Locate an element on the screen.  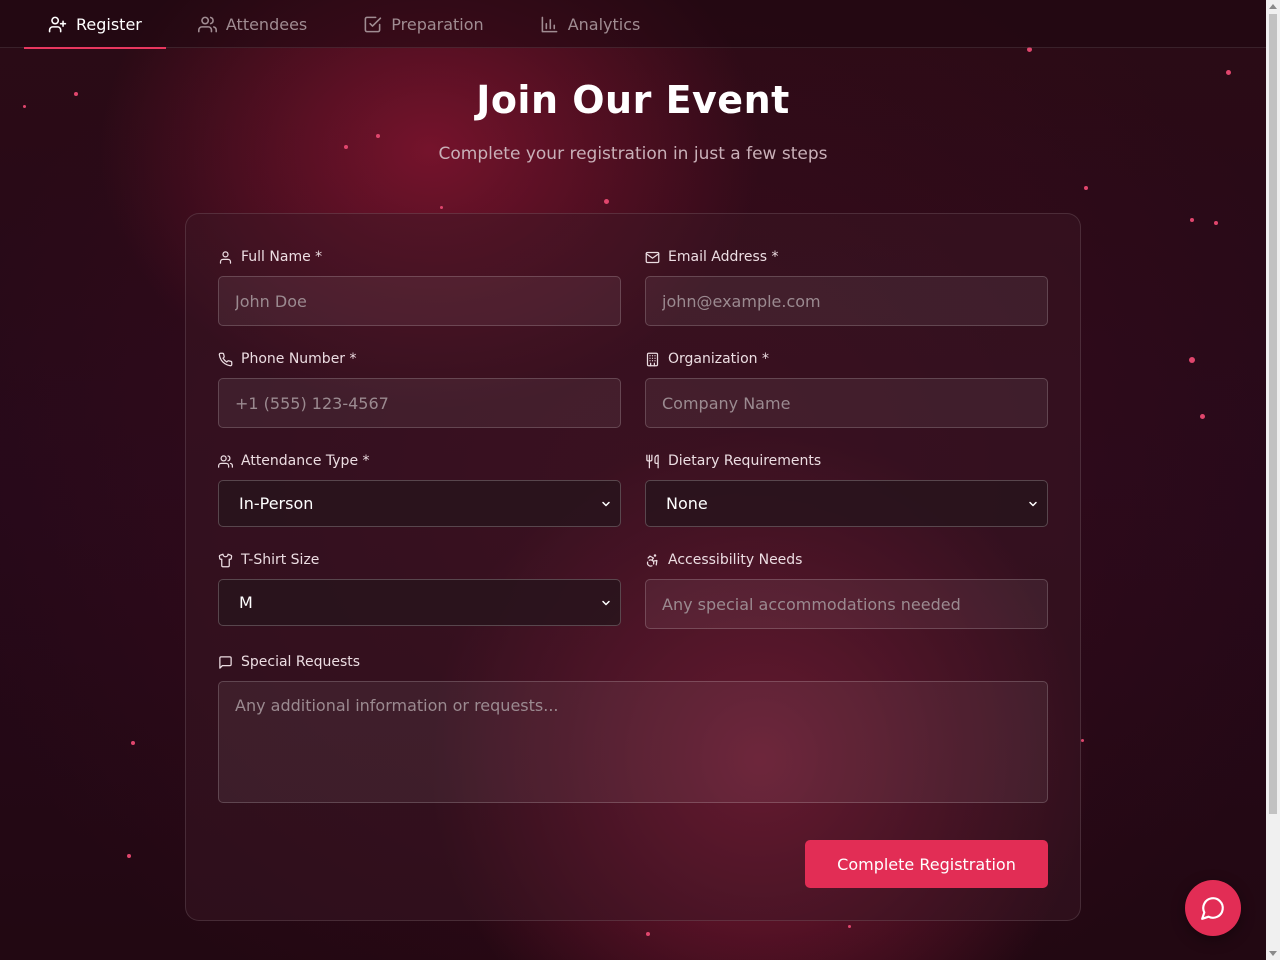
tab-attendees: Attendees is located at coordinates (252, 24).